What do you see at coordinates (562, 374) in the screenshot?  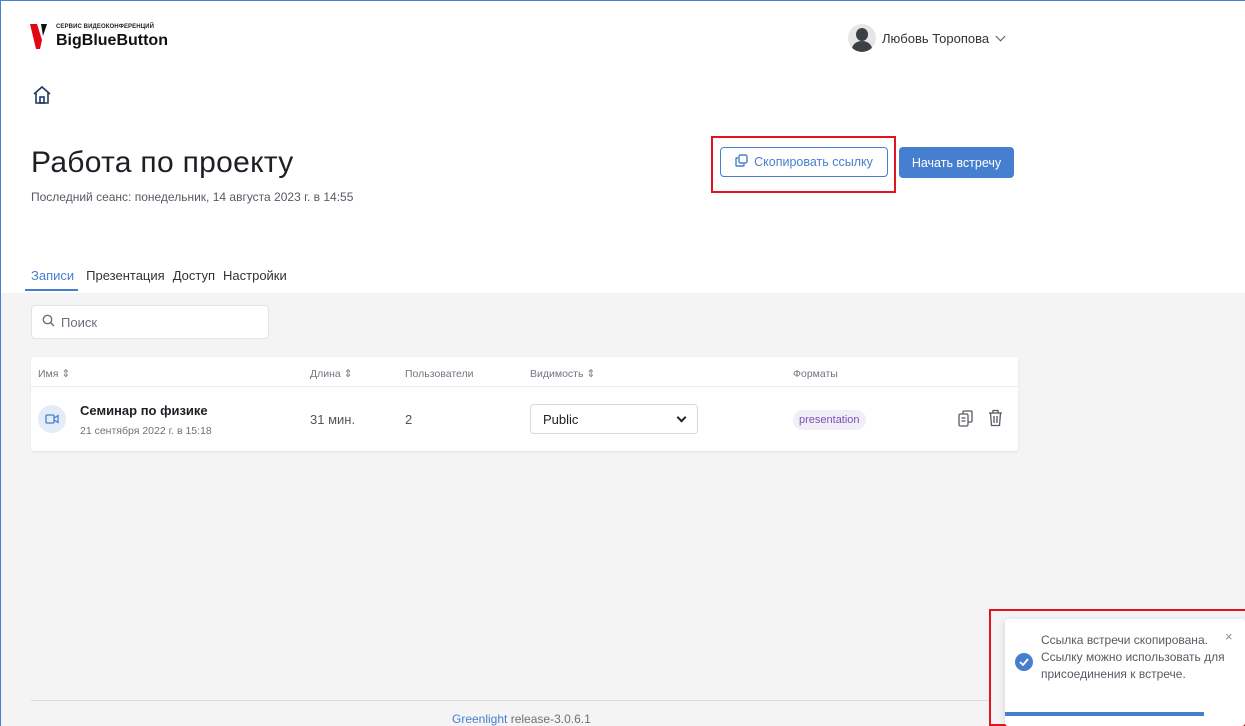 I see `column-header-visibility: Видимость ⇕` at bounding box center [562, 374].